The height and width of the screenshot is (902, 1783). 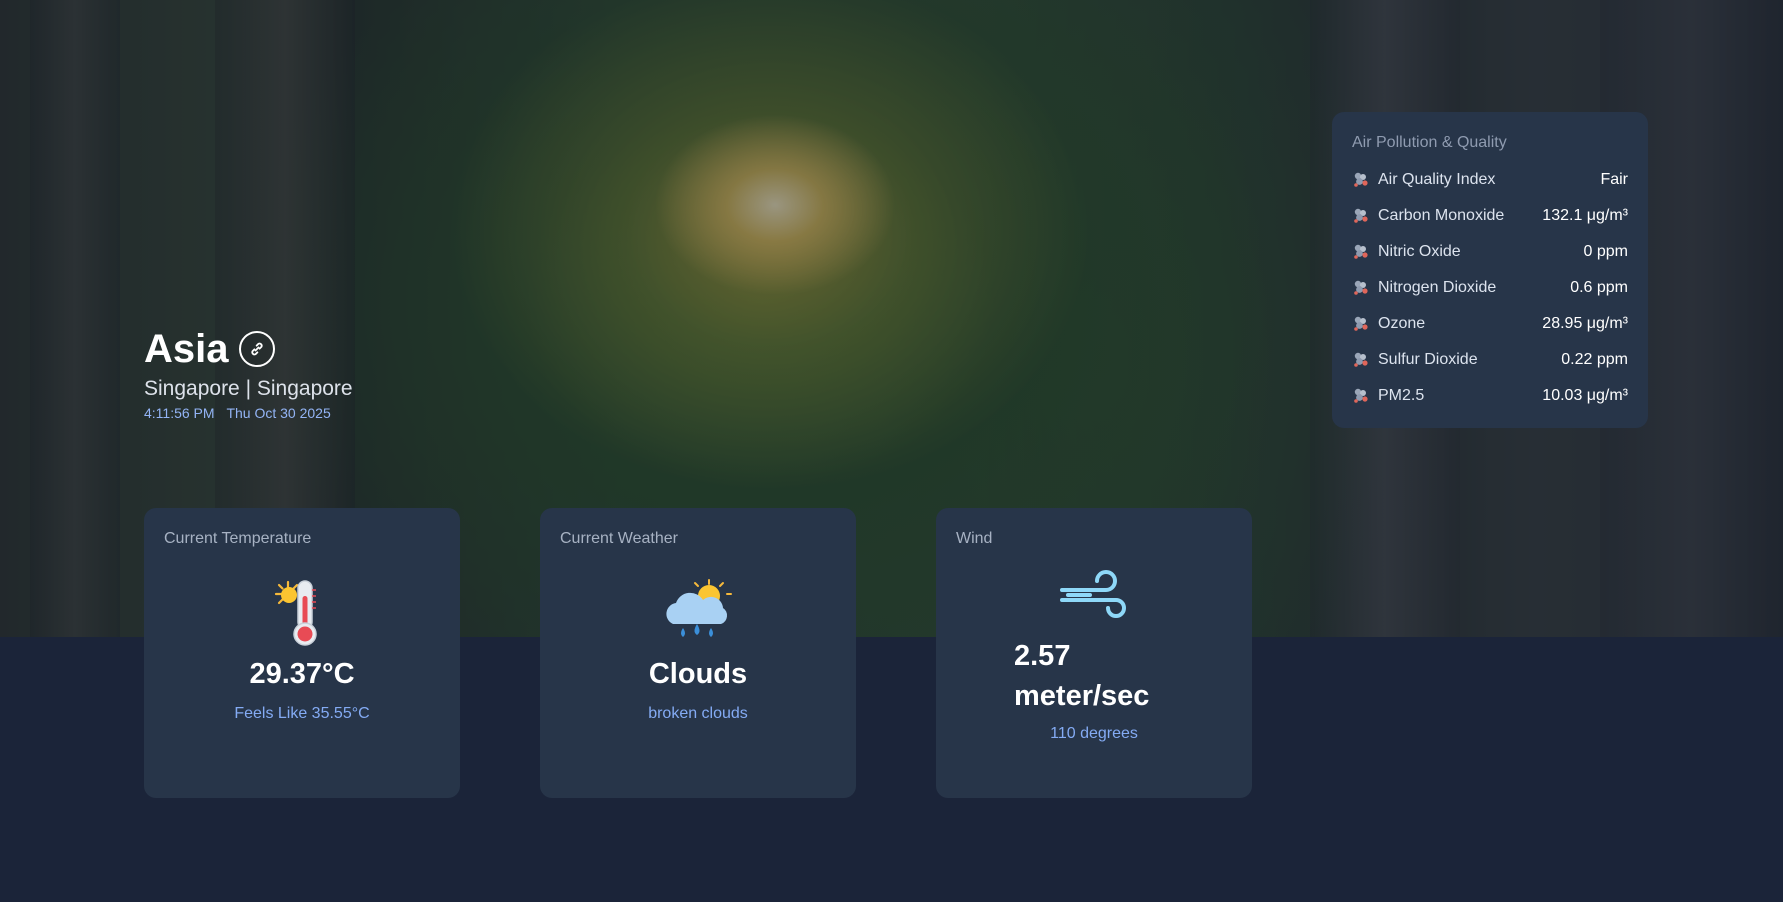 What do you see at coordinates (1490, 324) in the screenshot?
I see `air-quality-row: Ozone 28.95 μg/m³` at bounding box center [1490, 324].